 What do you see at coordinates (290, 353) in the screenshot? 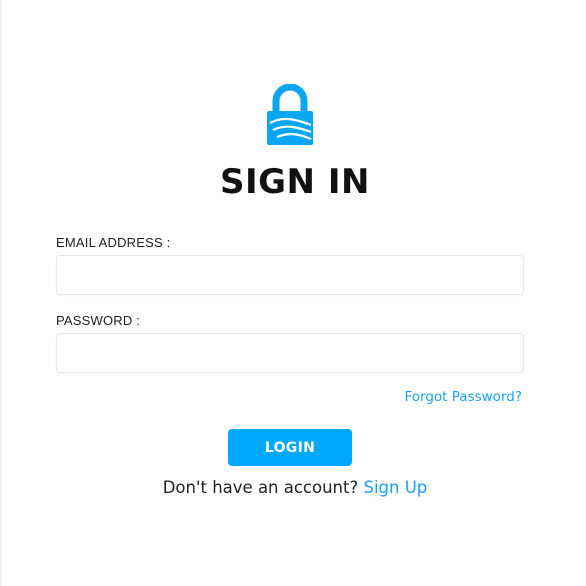
I see `password-field` at bounding box center [290, 353].